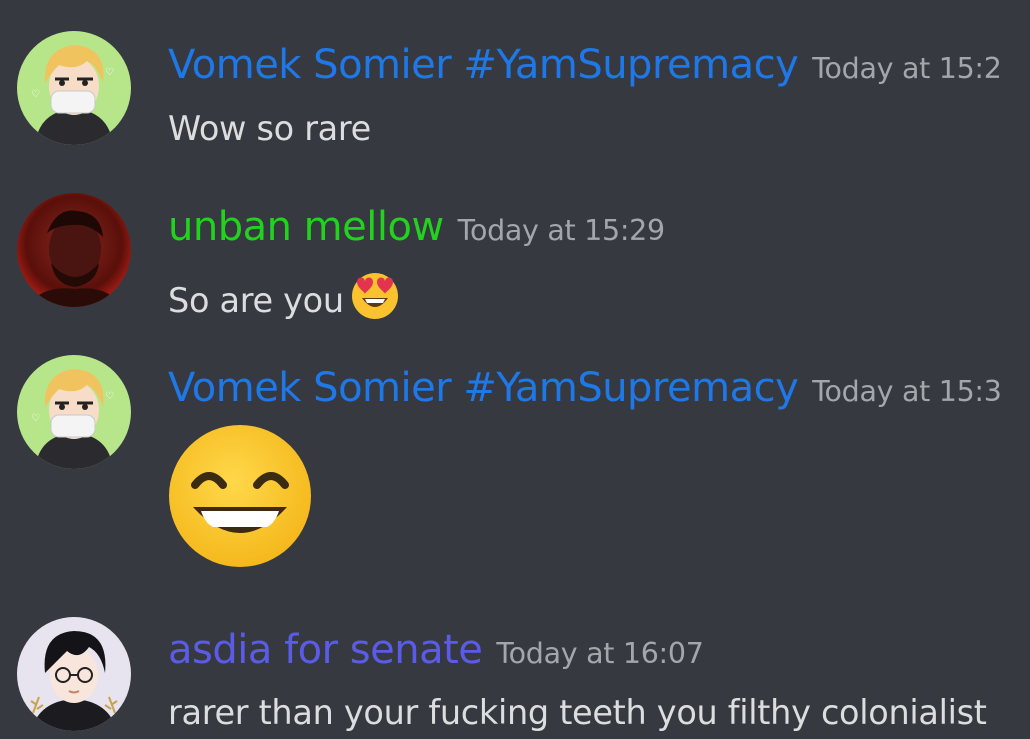  I want to click on message-timestamp: Today at 15:2, so click(907, 68).